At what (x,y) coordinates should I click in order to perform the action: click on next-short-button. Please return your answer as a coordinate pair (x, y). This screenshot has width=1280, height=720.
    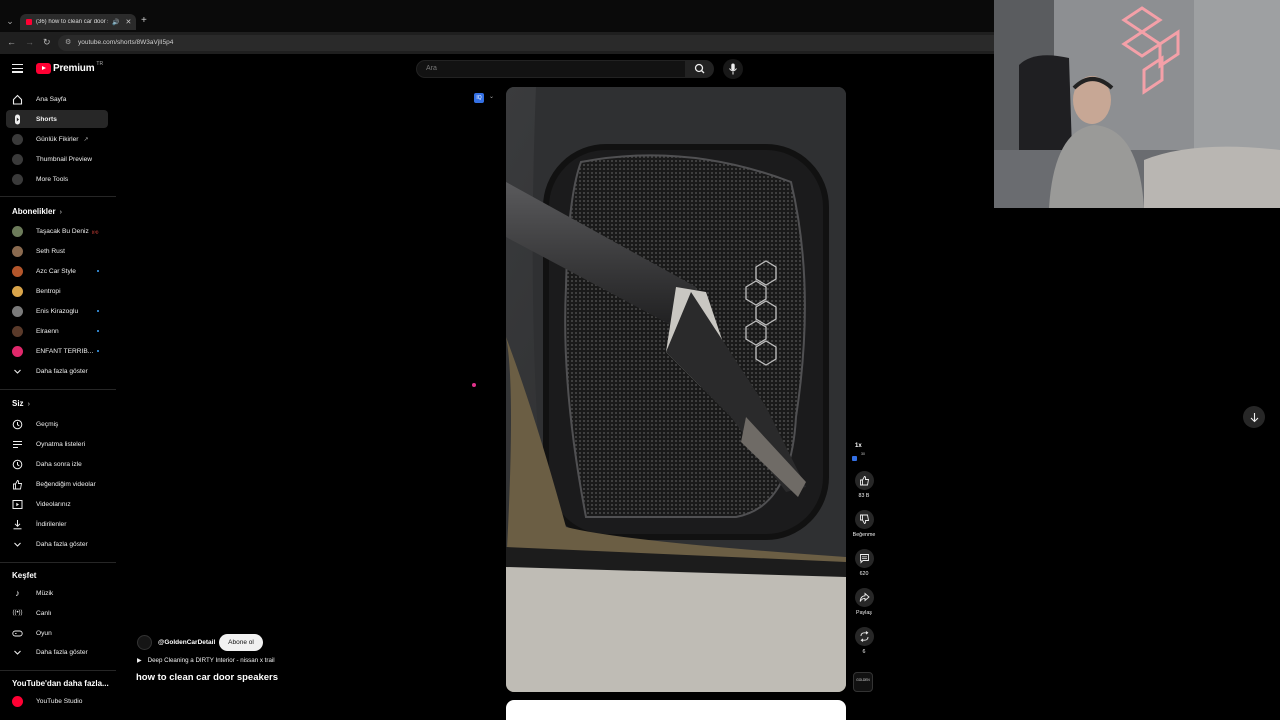
    Looking at the image, I should click on (1254, 417).